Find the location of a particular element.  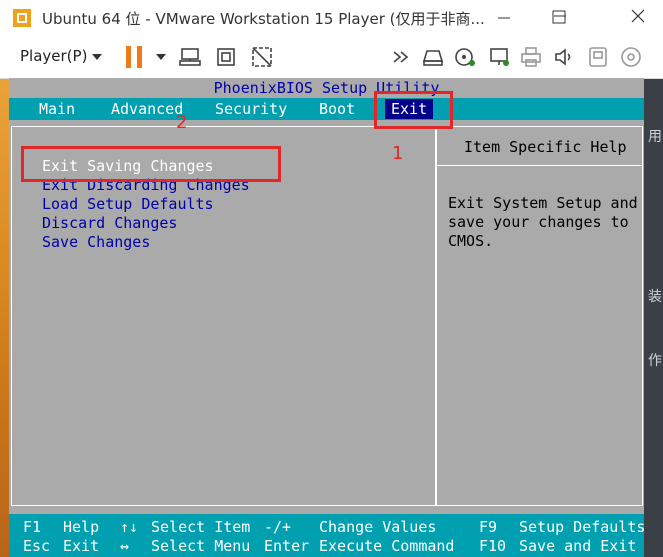

maximize-icon is located at coordinates (559, 17).